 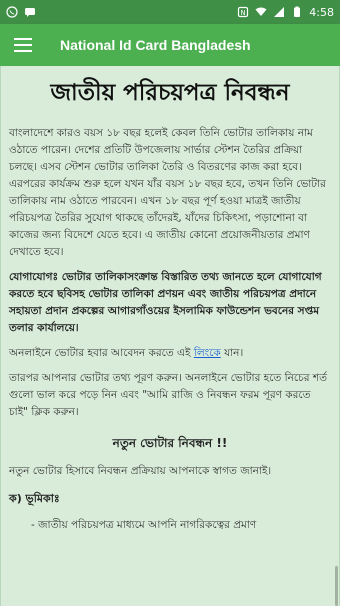 I want to click on whatsapp-icon, so click(x=12, y=12).